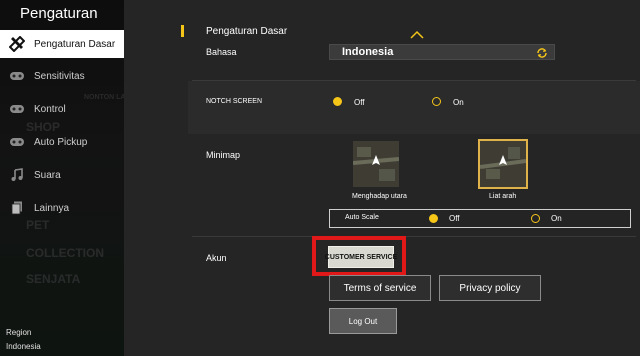 The height and width of the screenshot is (356, 640). Describe the element at coordinates (234, 101) in the screenshot. I see `notch-label: NOTCH SCREEN` at that location.